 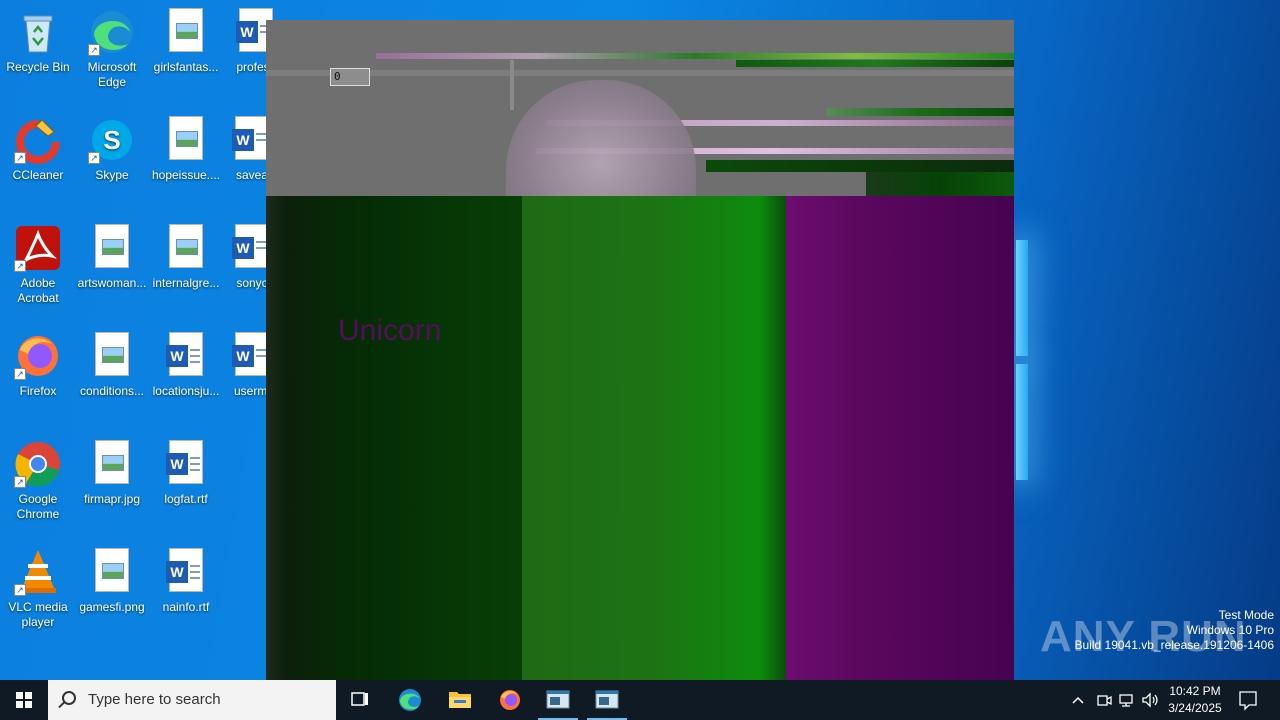 What do you see at coordinates (38, 572) in the screenshot?
I see `vlc-icon: ↗` at bounding box center [38, 572].